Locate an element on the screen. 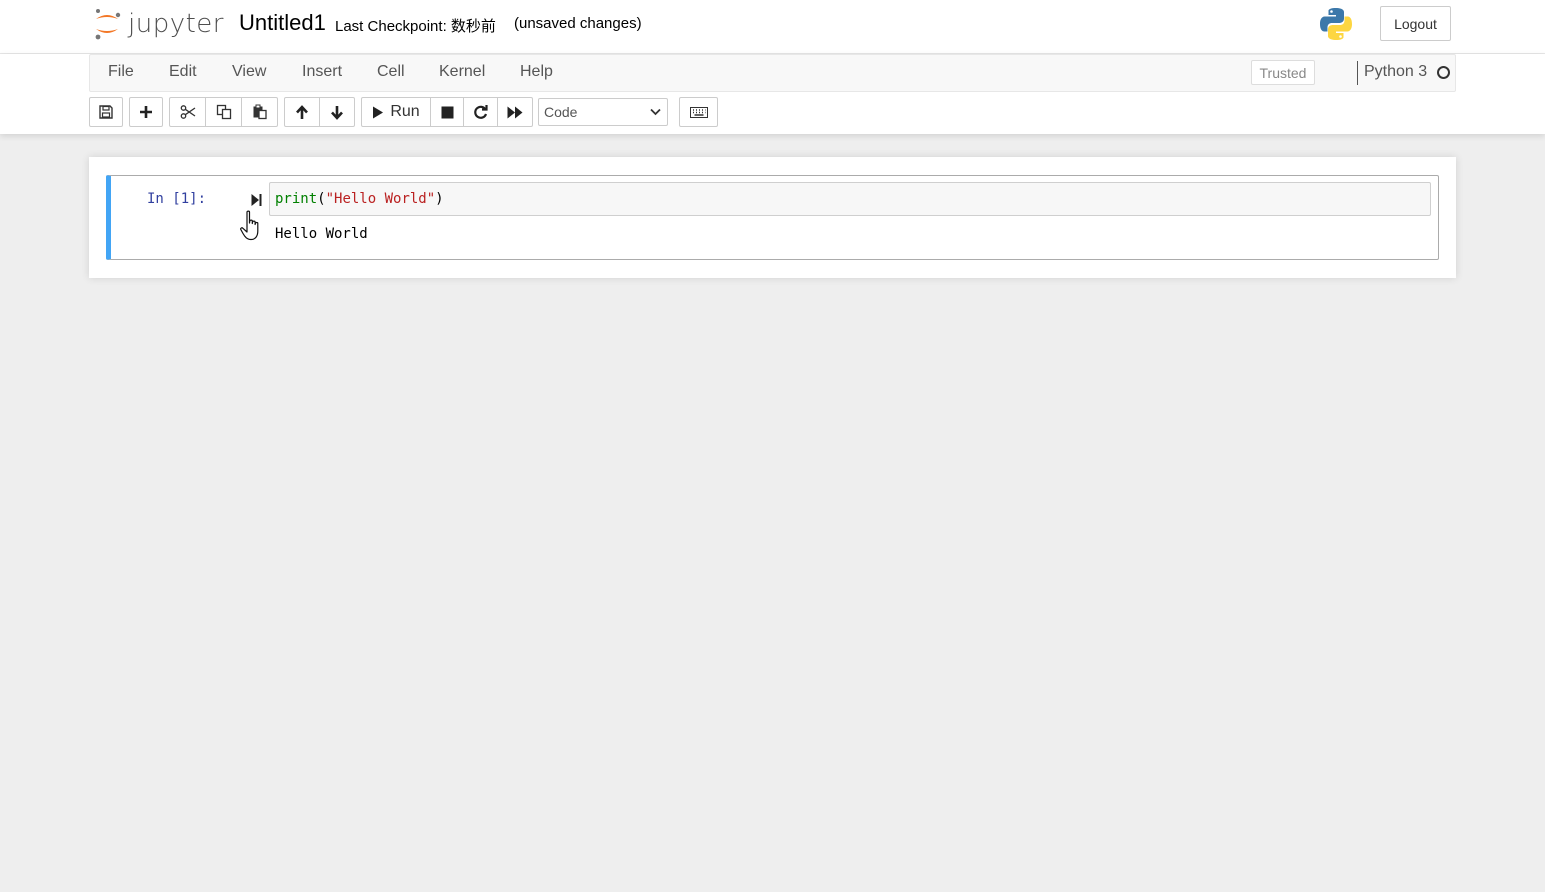 The width and height of the screenshot is (1545, 892). run-button: Run is located at coordinates (396, 112).